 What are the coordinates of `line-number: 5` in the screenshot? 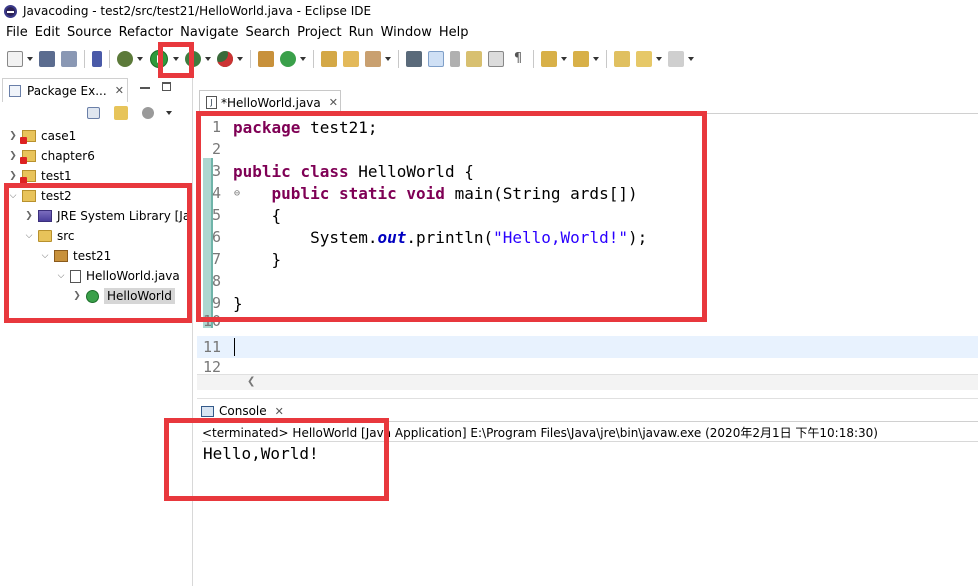 It's located at (216, 215).